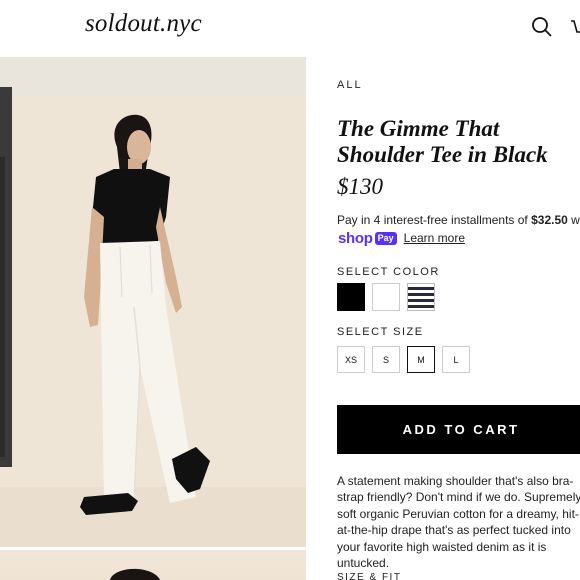 The image size is (580, 580). I want to click on search-icon, so click(542, 27).